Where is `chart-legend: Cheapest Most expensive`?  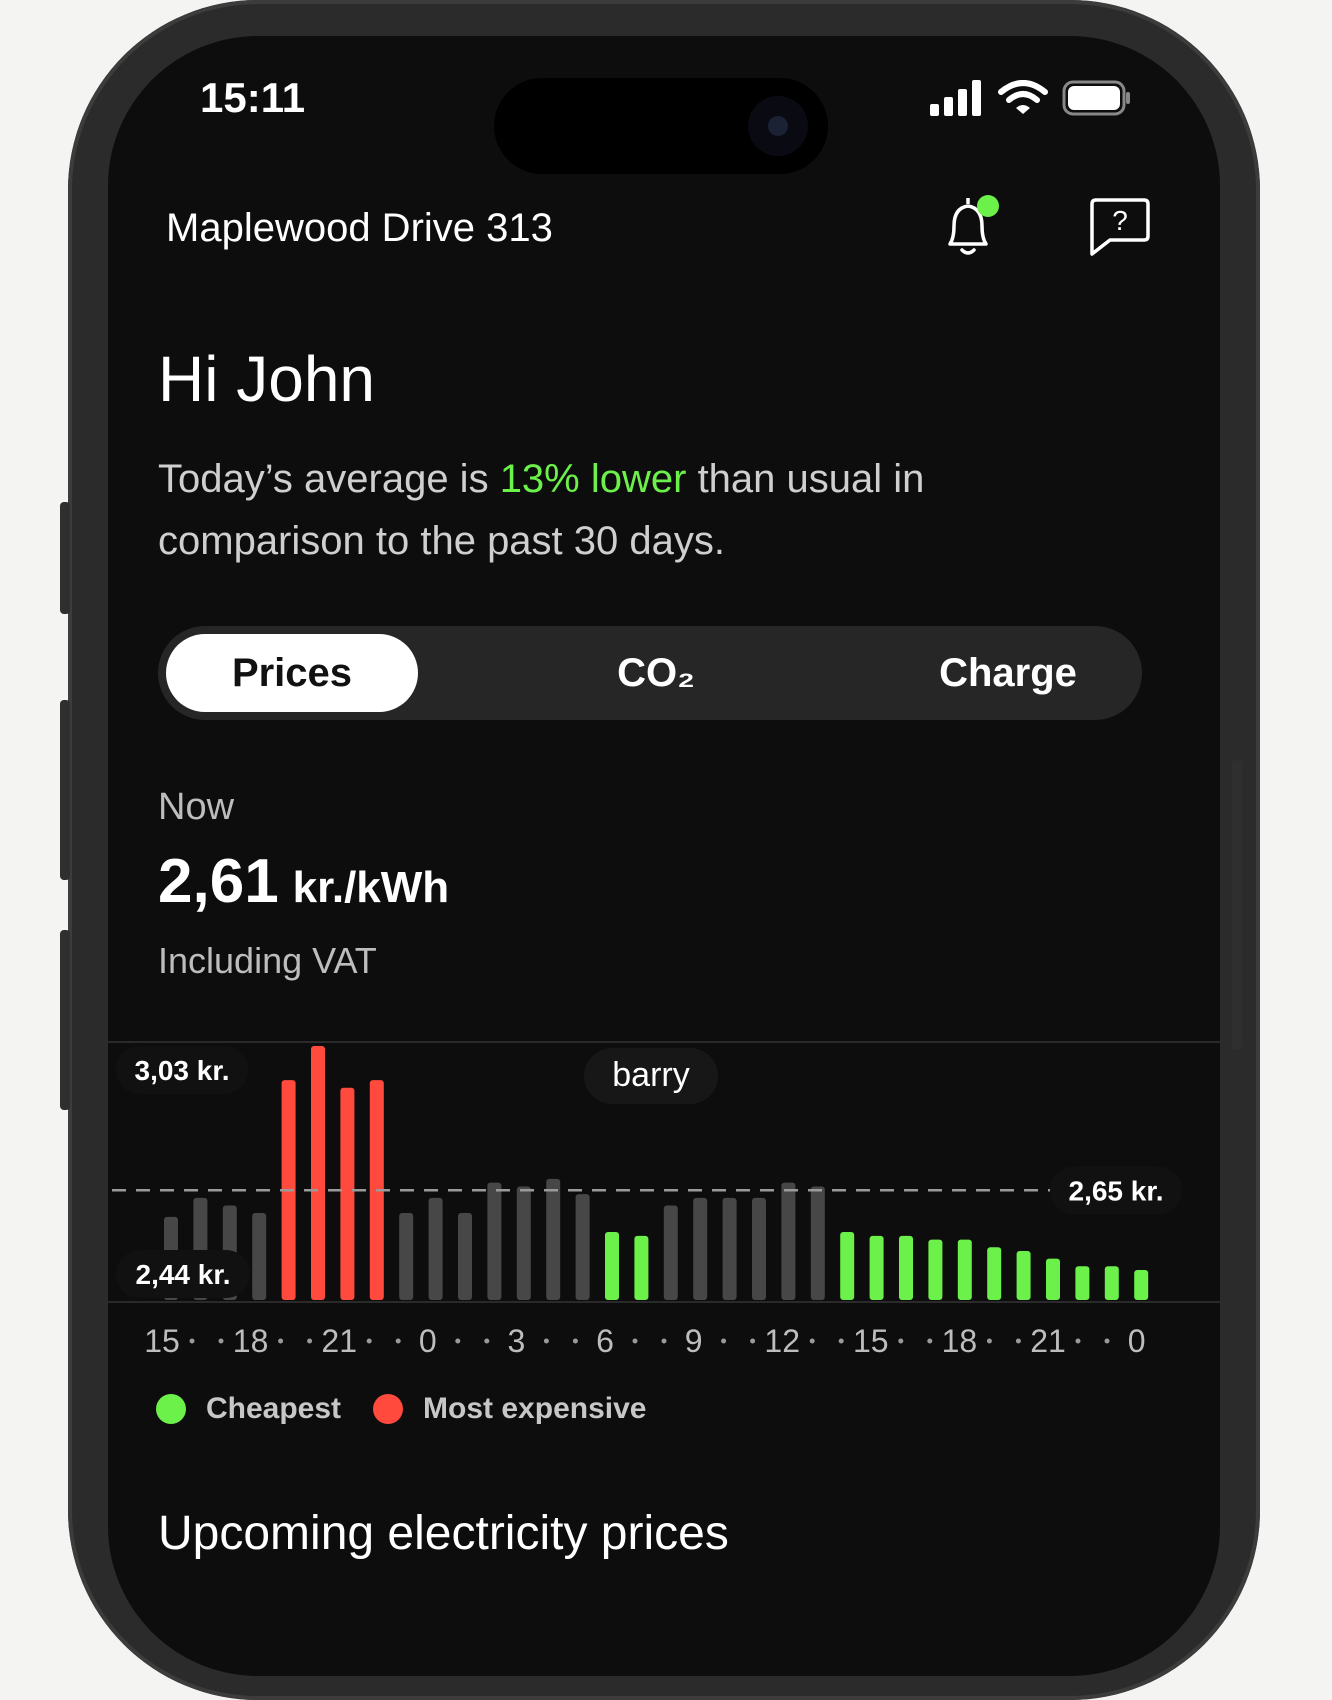
chart-legend: Cheapest Most expensive is located at coordinates (417, 1409).